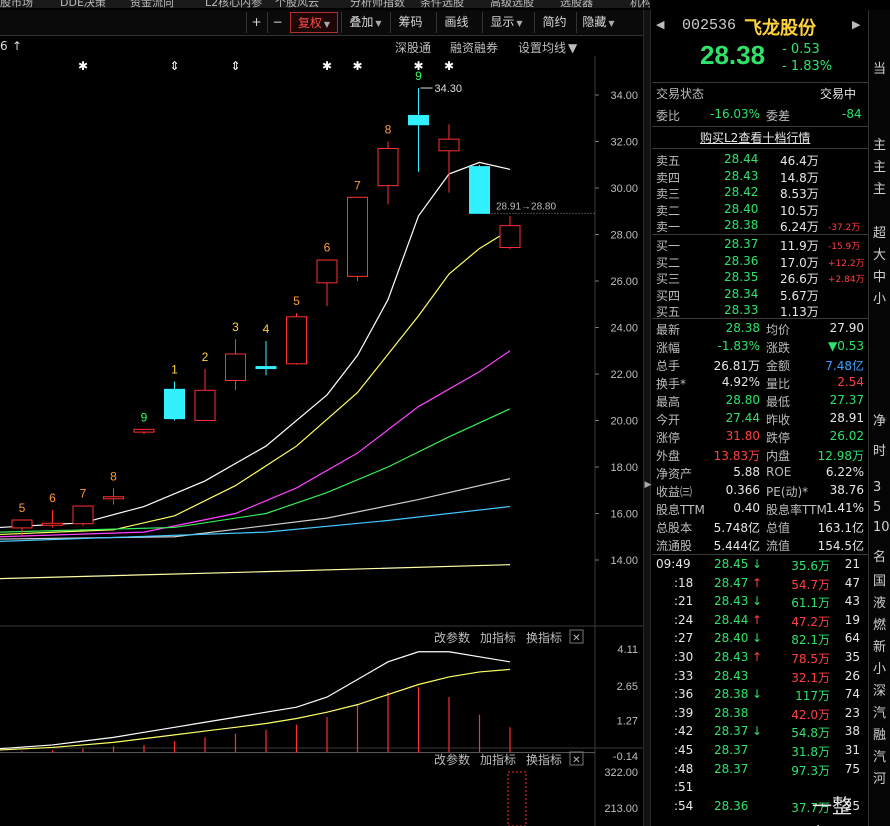  What do you see at coordinates (314, 22) in the screenshot?
I see `fuquan-button: 复权 ▼` at bounding box center [314, 22].